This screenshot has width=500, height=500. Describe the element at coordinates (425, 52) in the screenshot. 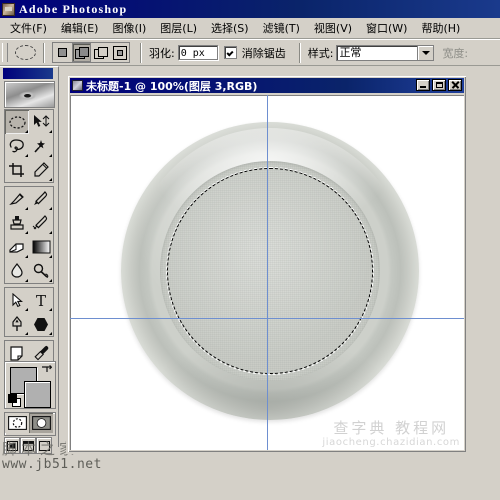

I see `chevron-down-icon` at that location.